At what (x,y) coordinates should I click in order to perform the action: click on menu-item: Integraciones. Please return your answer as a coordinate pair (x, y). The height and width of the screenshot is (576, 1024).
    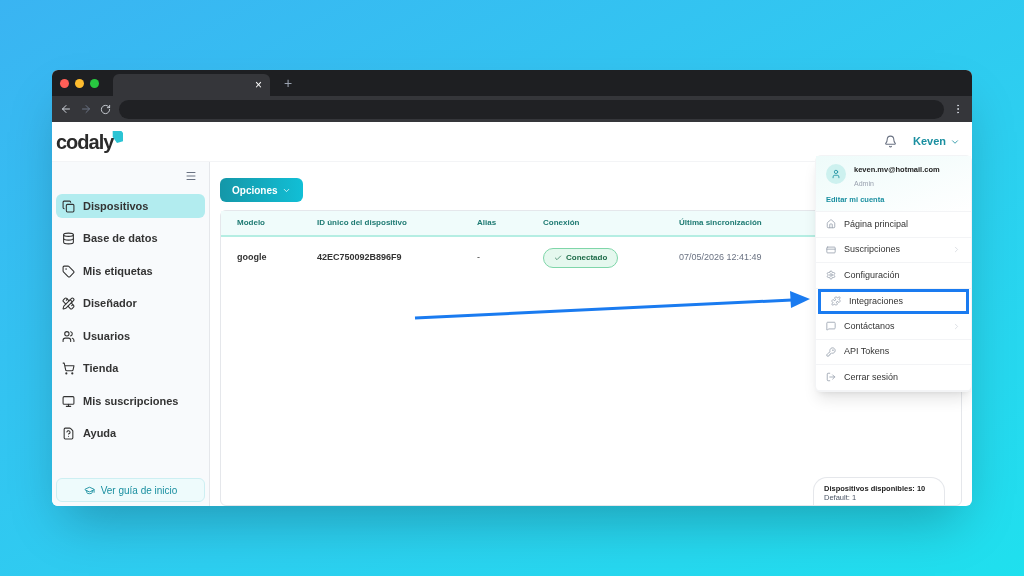
    Looking at the image, I should click on (893, 301).